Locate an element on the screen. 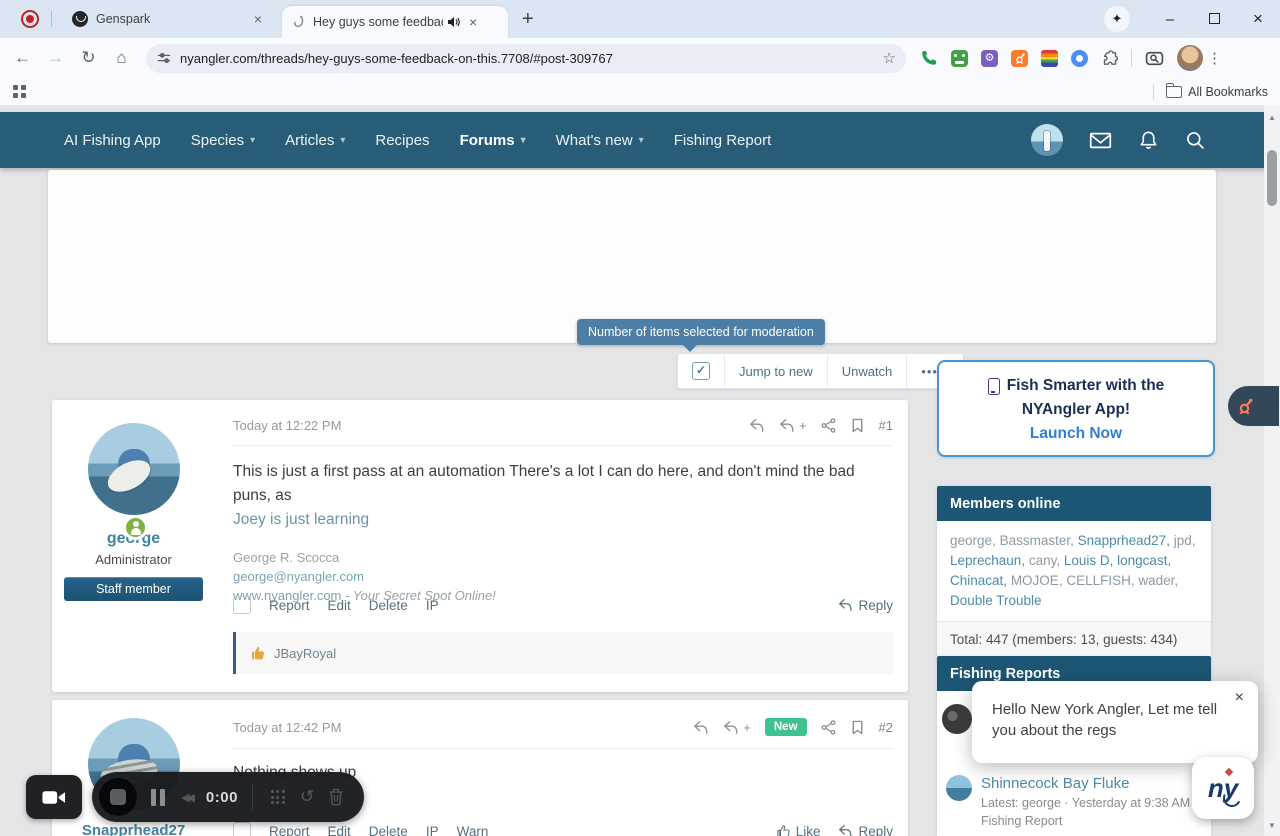 This screenshot has height=836, width=1280. rewind-icon: ◀◀ is located at coordinates (188, 797).